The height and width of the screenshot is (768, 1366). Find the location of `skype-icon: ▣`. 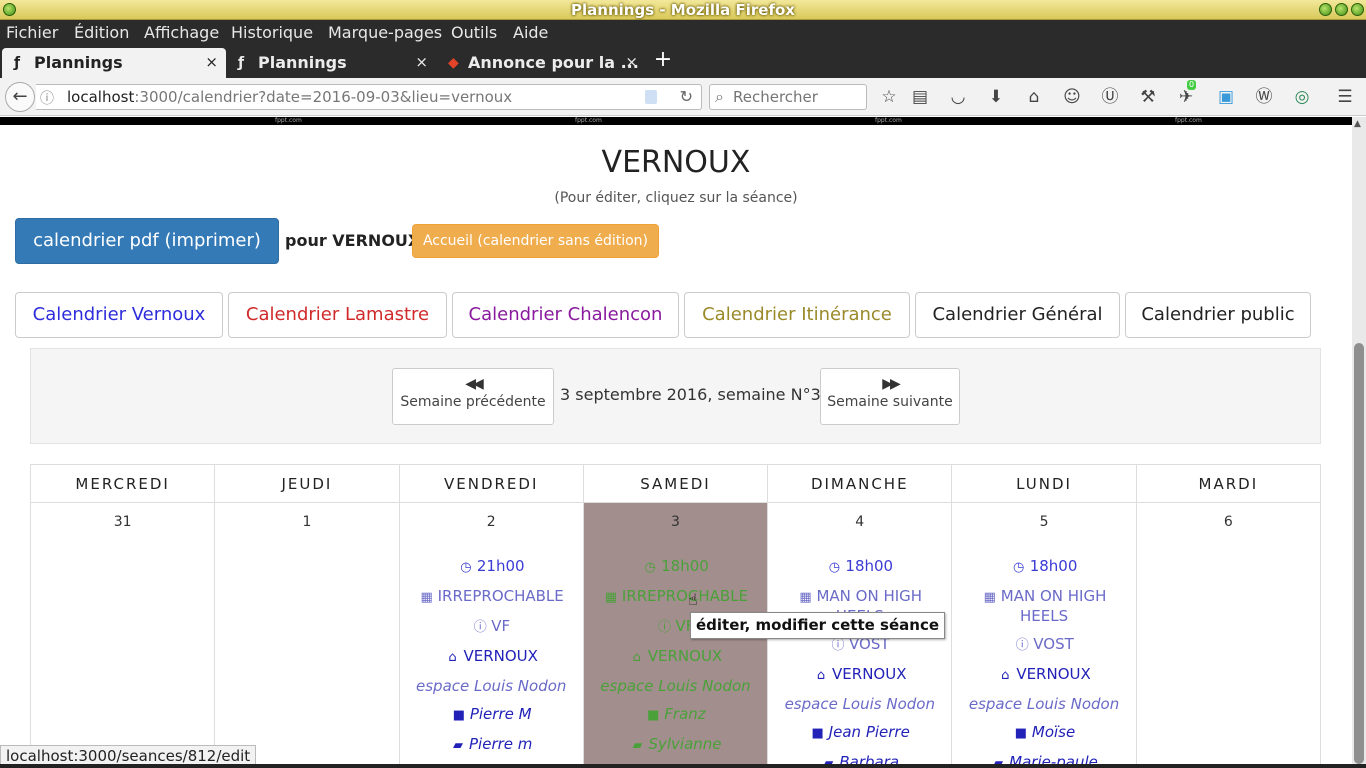

skype-icon: ▣ is located at coordinates (1226, 97).